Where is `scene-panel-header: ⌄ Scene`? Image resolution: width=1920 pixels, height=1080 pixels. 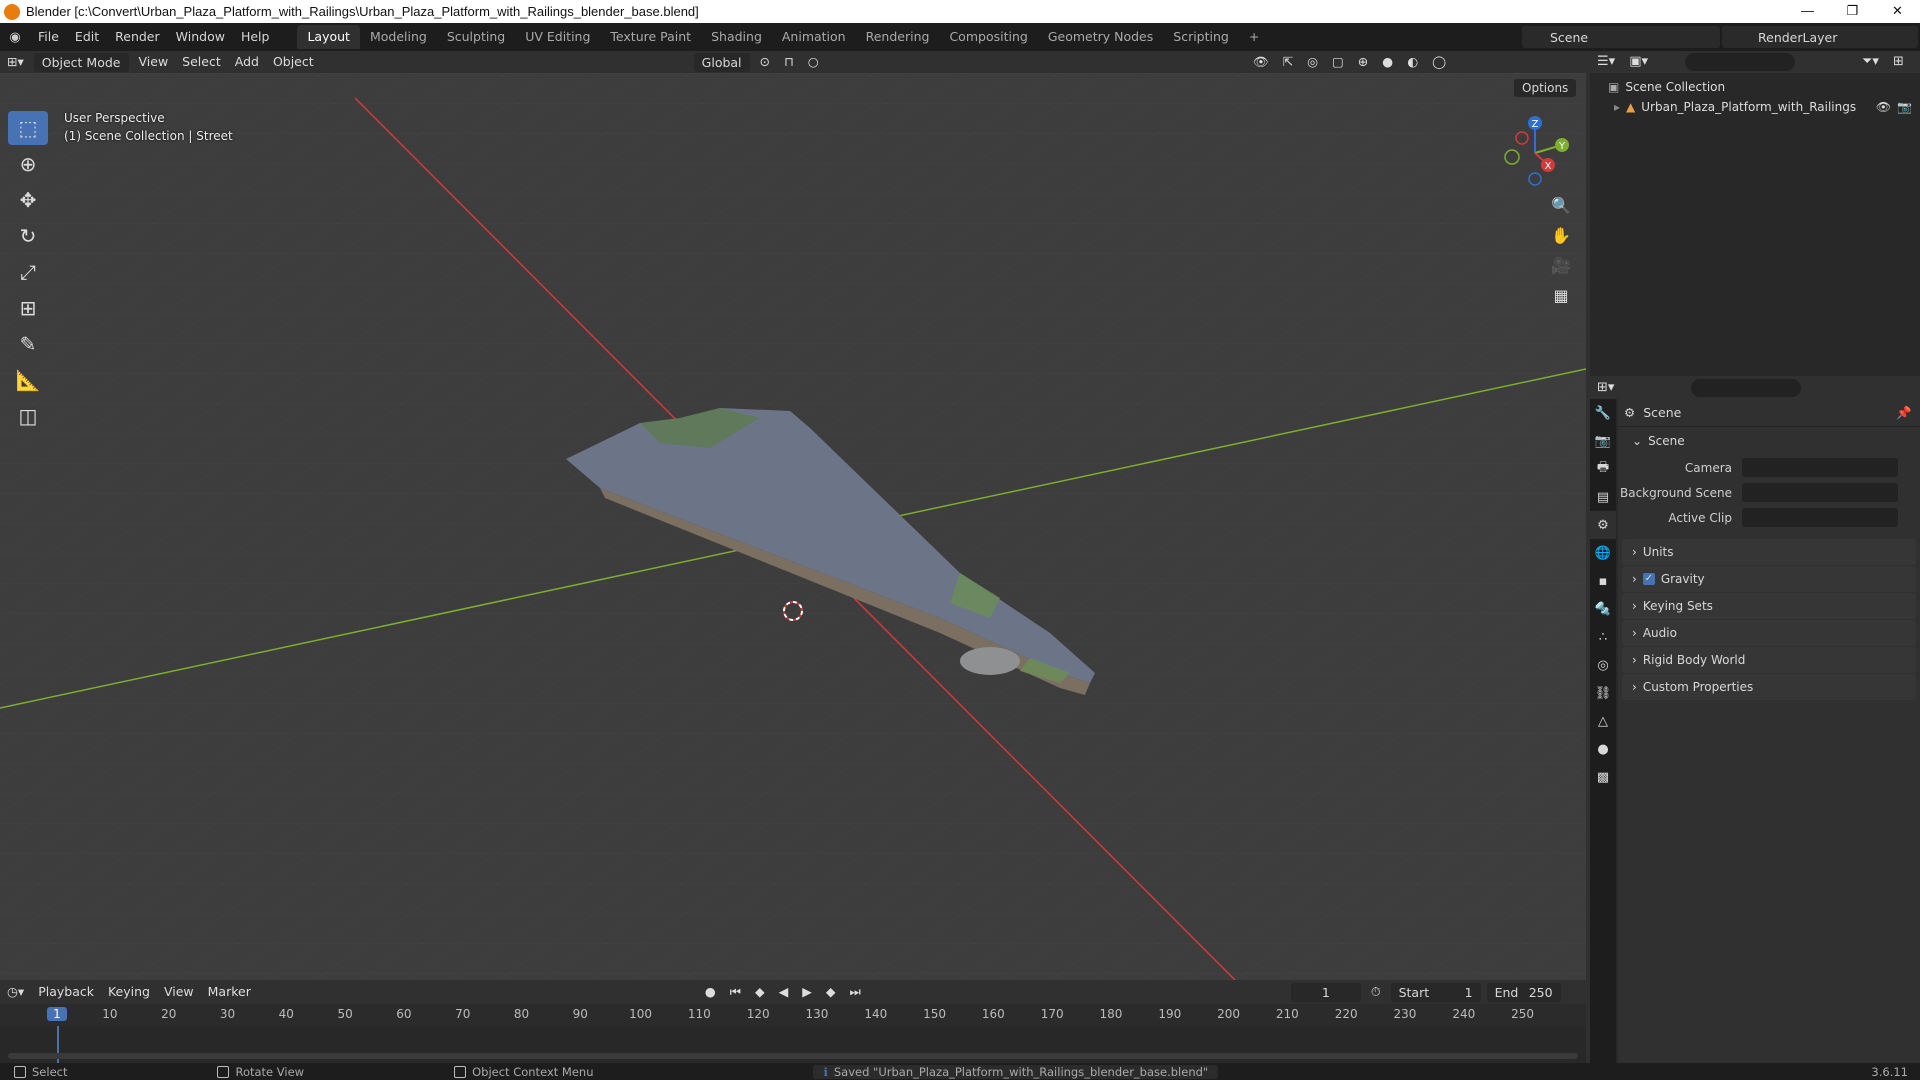
scene-panel-header: ⌄ Scene is located at coordinates (1769, 441).